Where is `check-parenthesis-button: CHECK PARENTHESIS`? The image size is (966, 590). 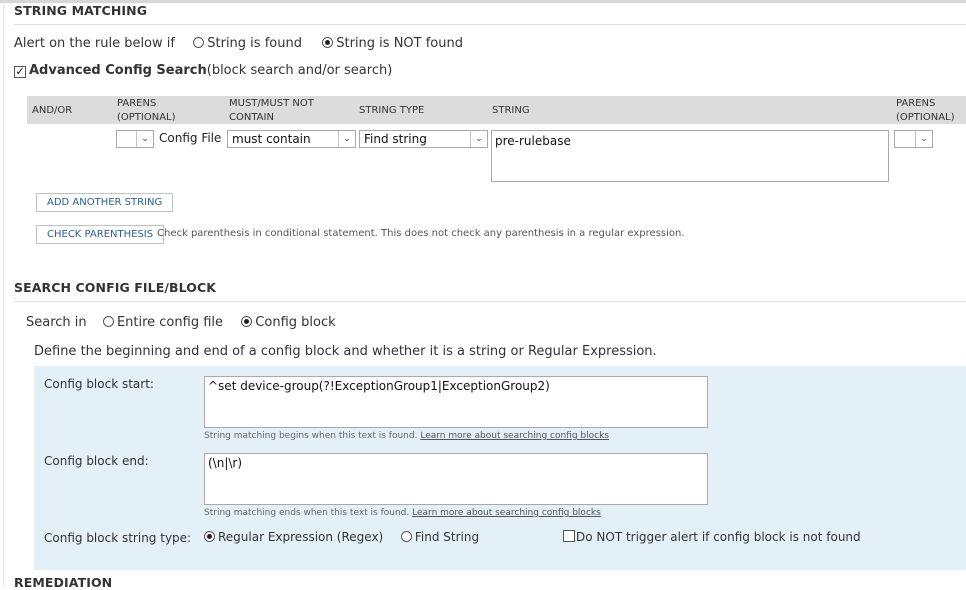 check-parenthesis-button: CHECK PARENTHESIS is located at coordinates (100, 234).